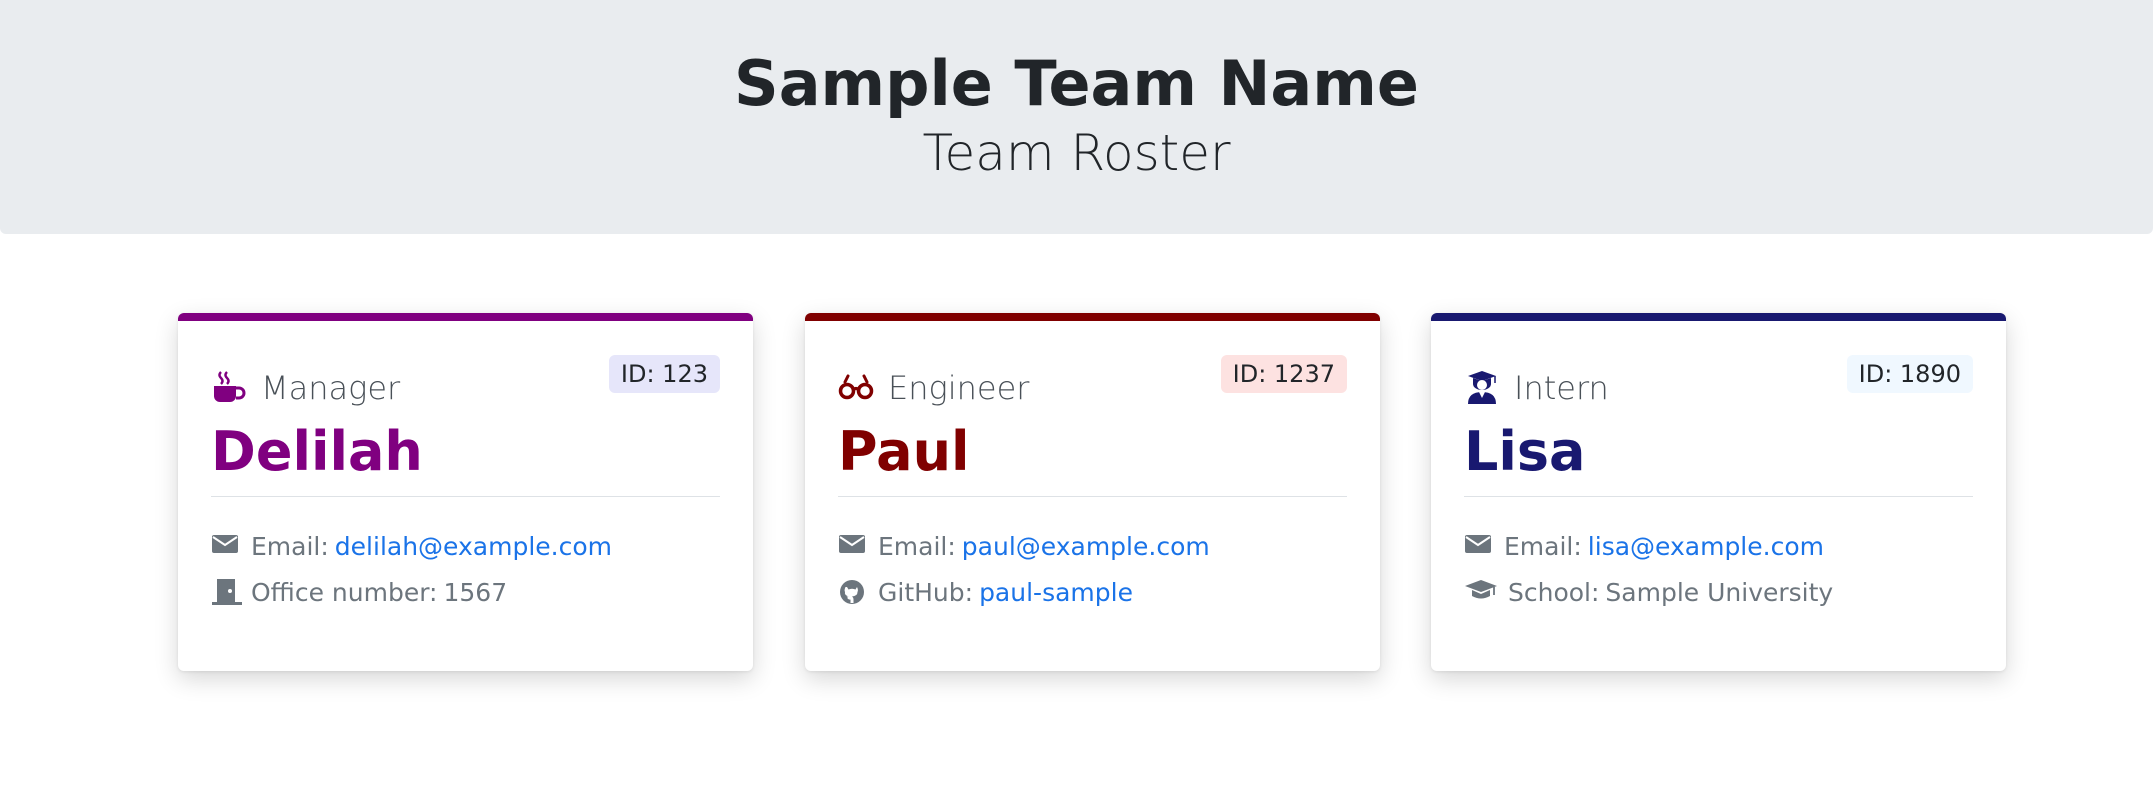 The height and width of the screenshot is (799, 2153). I want to click on graduation-cap-icon, so click(1481, 592).